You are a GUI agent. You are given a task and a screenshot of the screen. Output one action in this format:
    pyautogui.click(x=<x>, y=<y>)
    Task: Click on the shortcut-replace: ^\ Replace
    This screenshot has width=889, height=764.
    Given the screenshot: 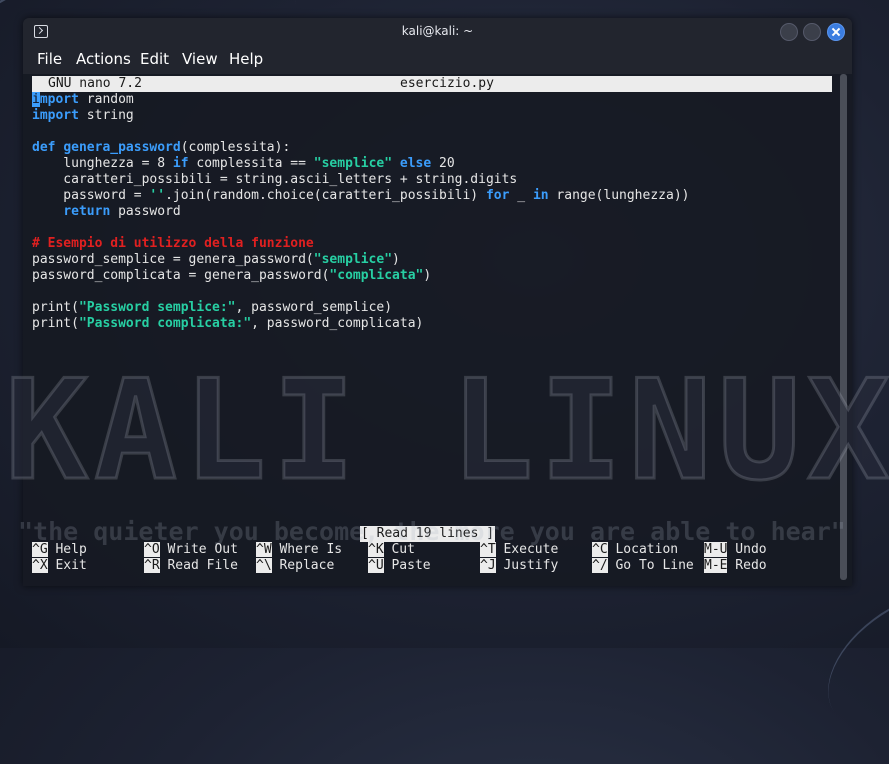 What is the action you would take?
    pyautogui.click(x=295, y=566)
    